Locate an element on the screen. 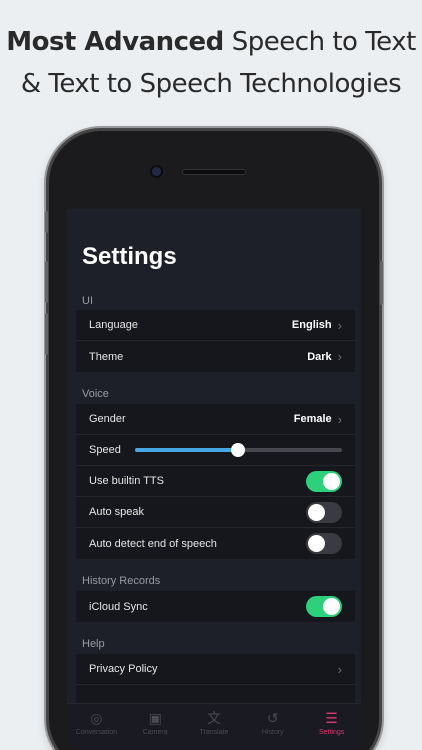 This screenshot has height=750, width=422. silent-switch is located at coordinates (46, 222).